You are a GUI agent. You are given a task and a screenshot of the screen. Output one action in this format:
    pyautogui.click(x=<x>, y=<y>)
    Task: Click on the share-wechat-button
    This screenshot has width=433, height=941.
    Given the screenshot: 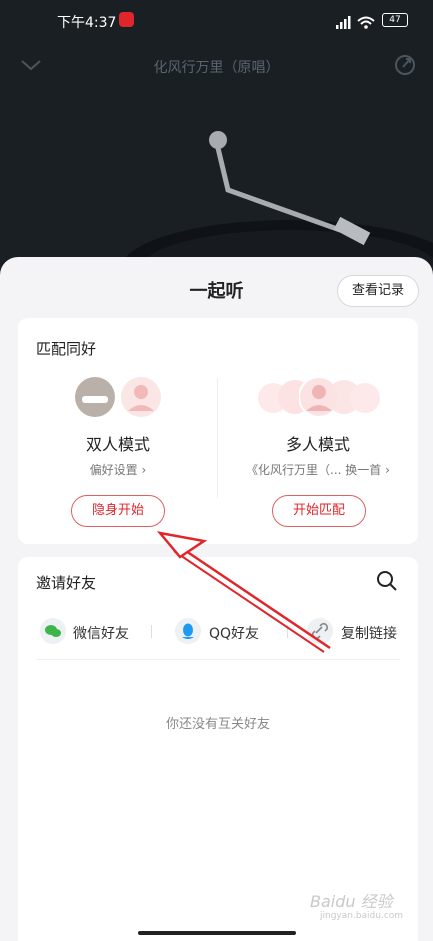 What is the action you would take?
    pyautogui.click(x=53, y=633)
    